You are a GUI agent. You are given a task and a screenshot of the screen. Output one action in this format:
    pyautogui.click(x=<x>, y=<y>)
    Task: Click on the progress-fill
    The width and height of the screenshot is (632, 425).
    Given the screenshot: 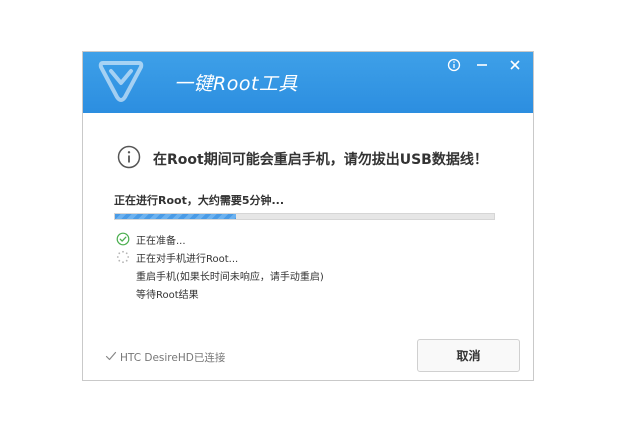 What is the action you would take?
    pyautogui.click(x=176, y=216)
    